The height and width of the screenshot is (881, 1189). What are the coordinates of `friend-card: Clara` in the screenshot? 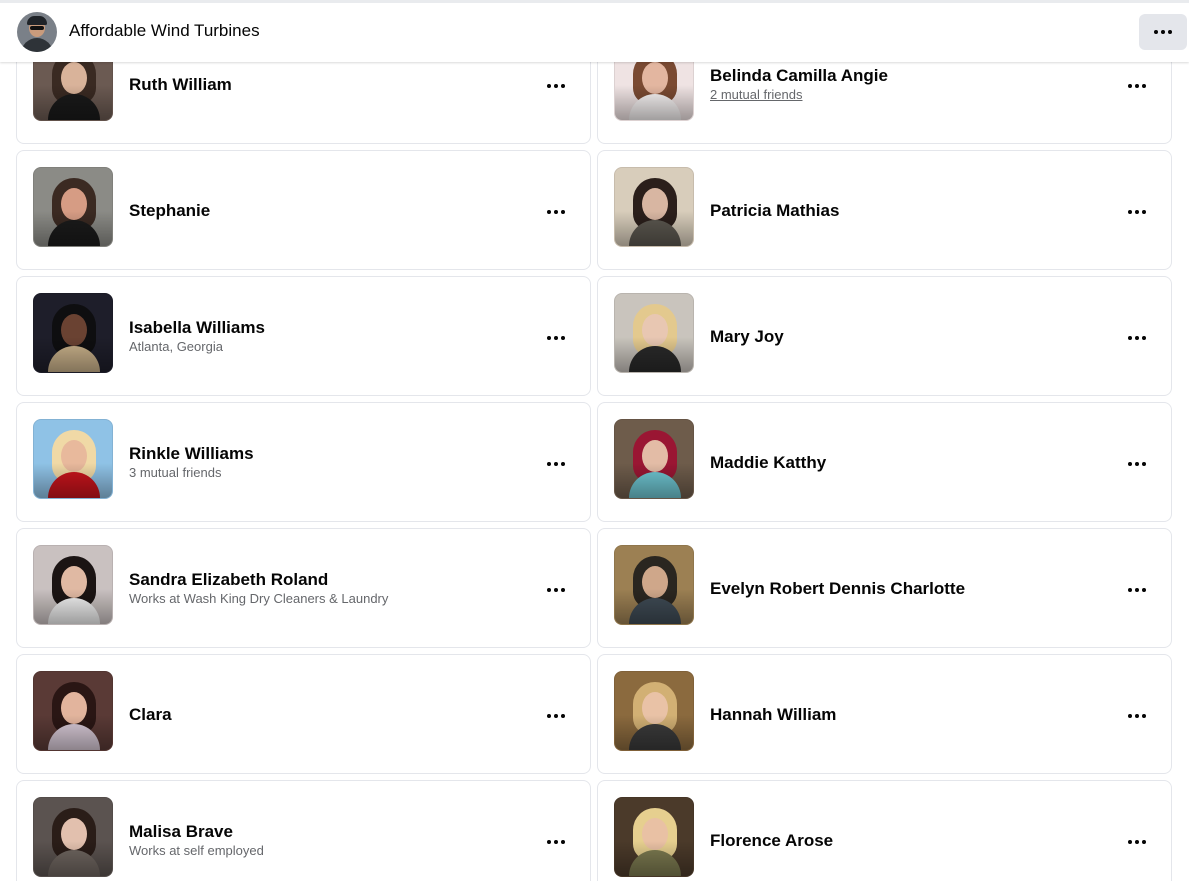 It's located at (303, 714).